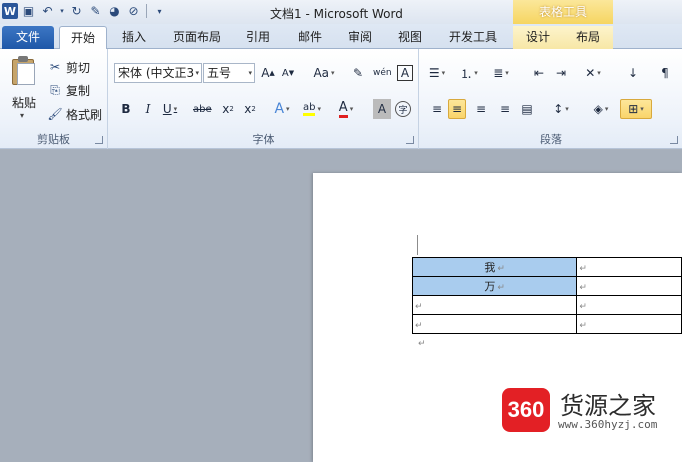 The height and width of the screenshot is (462, 682). I want to click on customize-icon: ▾, so click(159, 11).